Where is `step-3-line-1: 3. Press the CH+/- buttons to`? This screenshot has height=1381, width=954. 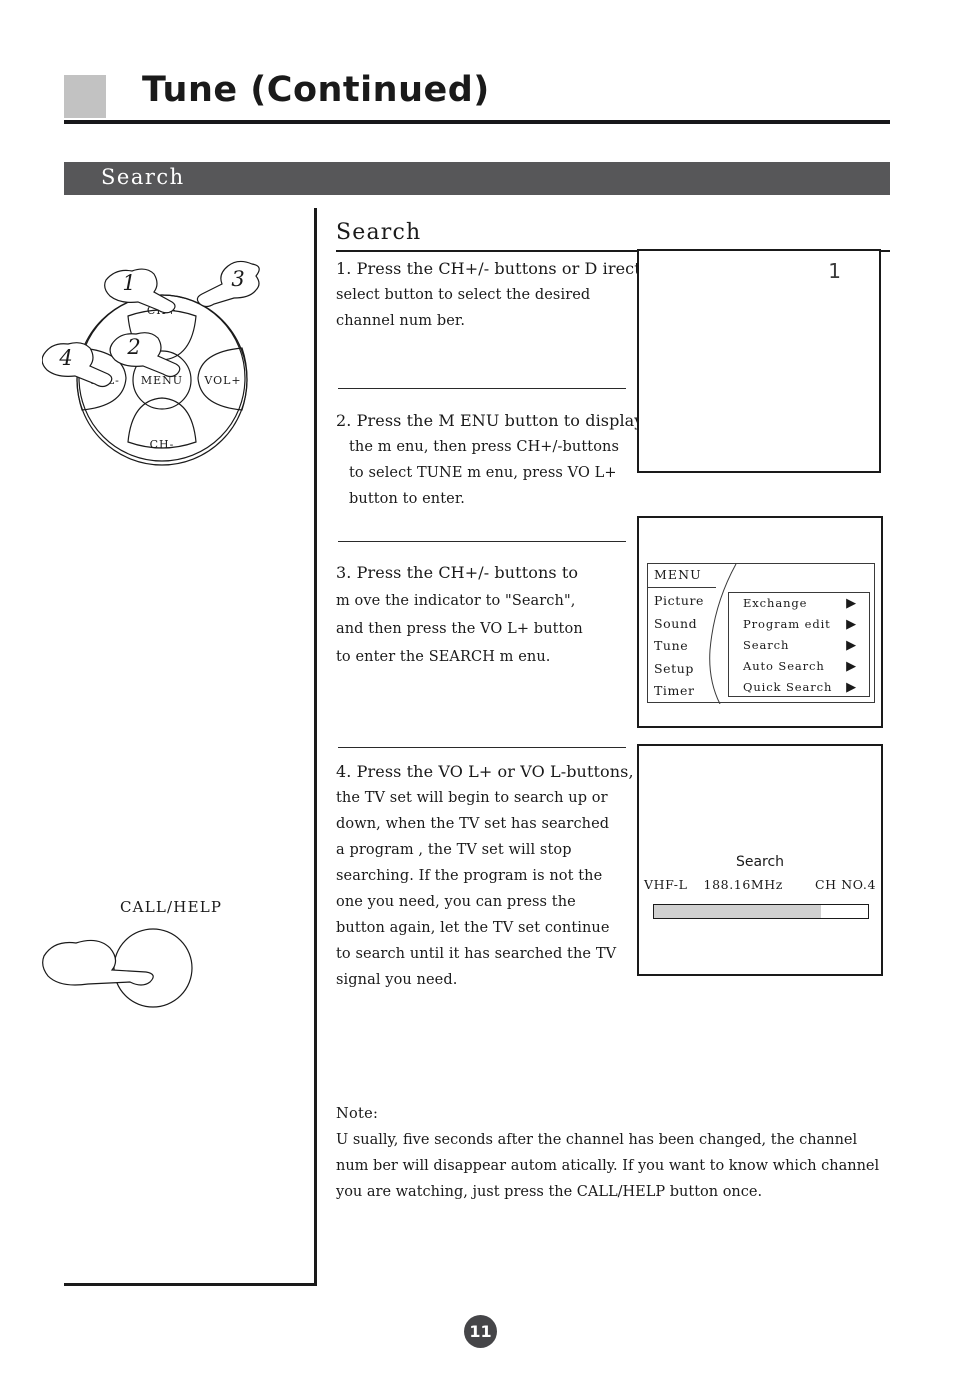 step-3-line-1: 3. Press the CH+/- buttons to is located at coordinates (457, 572).